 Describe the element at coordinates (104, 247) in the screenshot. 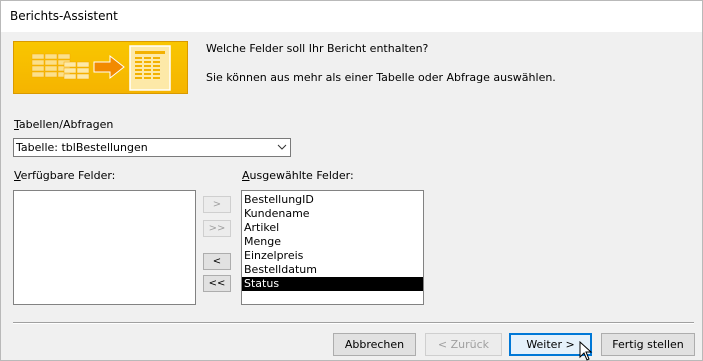

I see `available-fields-list` at that location.